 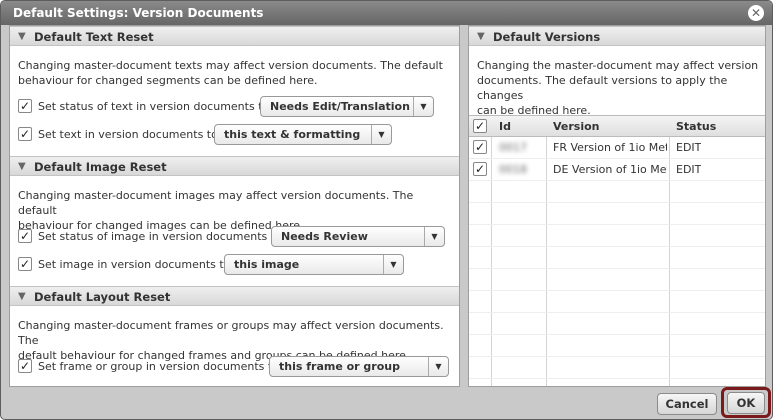 I want to click on image-reset-header: ▼ Default Image Reset, so click(x=234, y=166).